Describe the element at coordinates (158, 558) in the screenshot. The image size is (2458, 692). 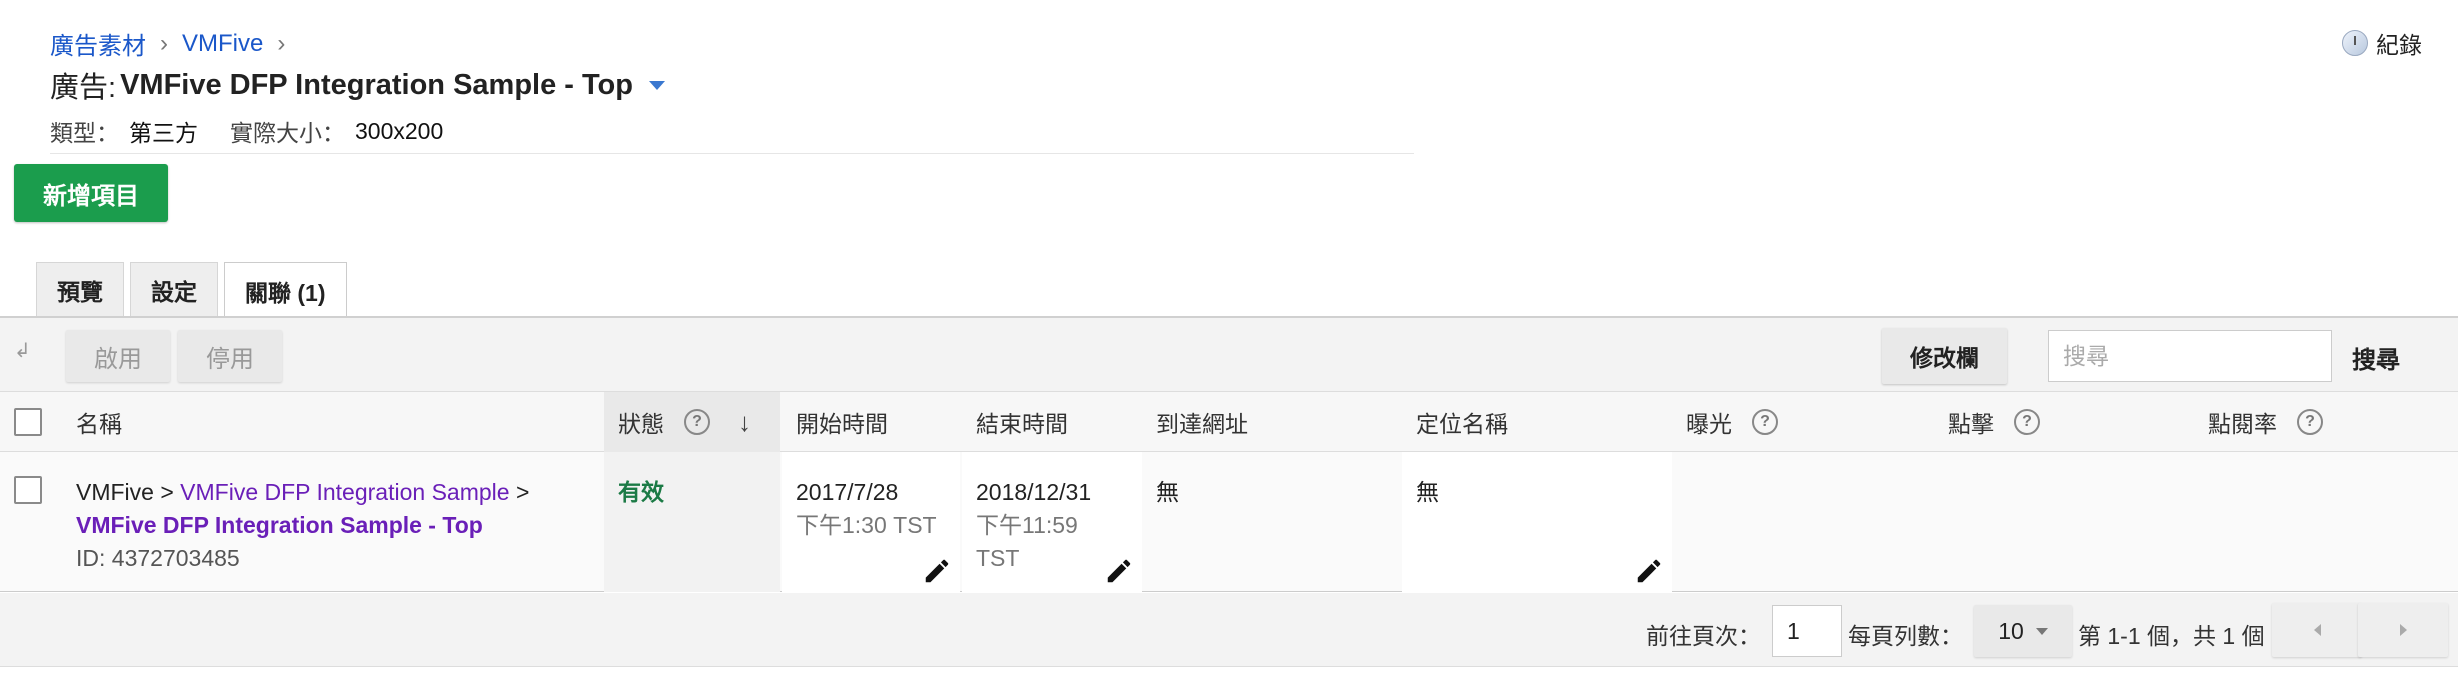
I see `row-id: ID: 4372703485` at that location.